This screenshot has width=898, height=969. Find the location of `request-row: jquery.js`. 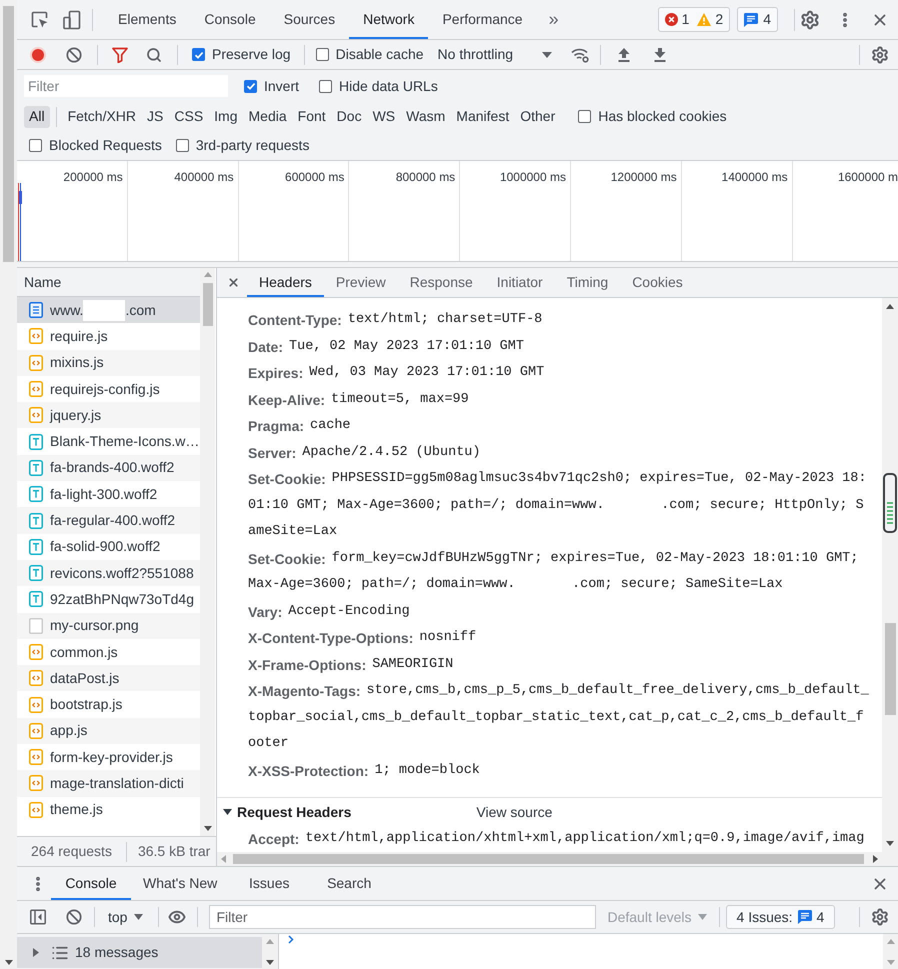

request-row: jquery.js is located at coordinates (108, 415).